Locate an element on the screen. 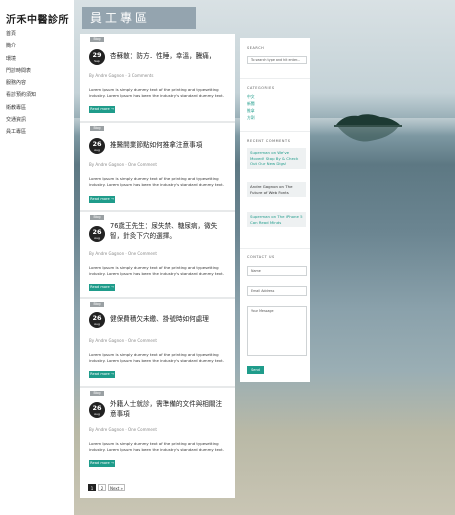  category-link: 新聞 is located at coordinates (251, 104).